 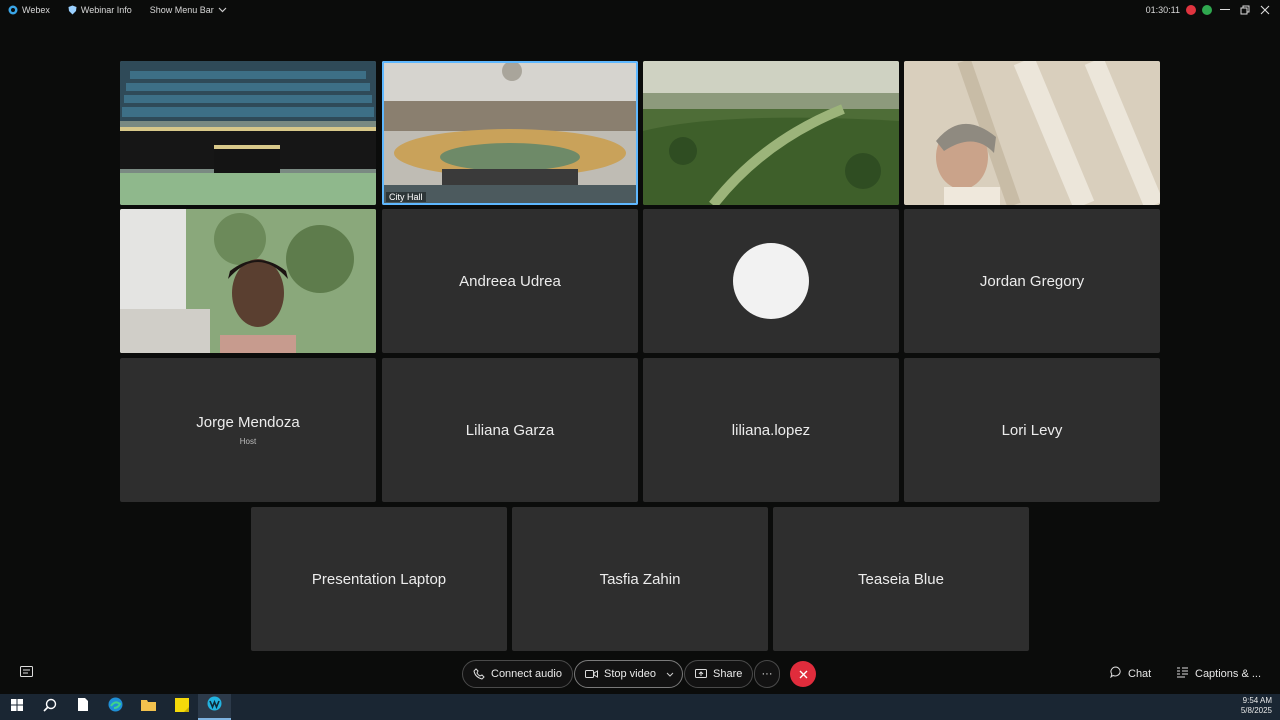 I want to click on participant-tile: liliana.lopez, so click(x=771, y=430).